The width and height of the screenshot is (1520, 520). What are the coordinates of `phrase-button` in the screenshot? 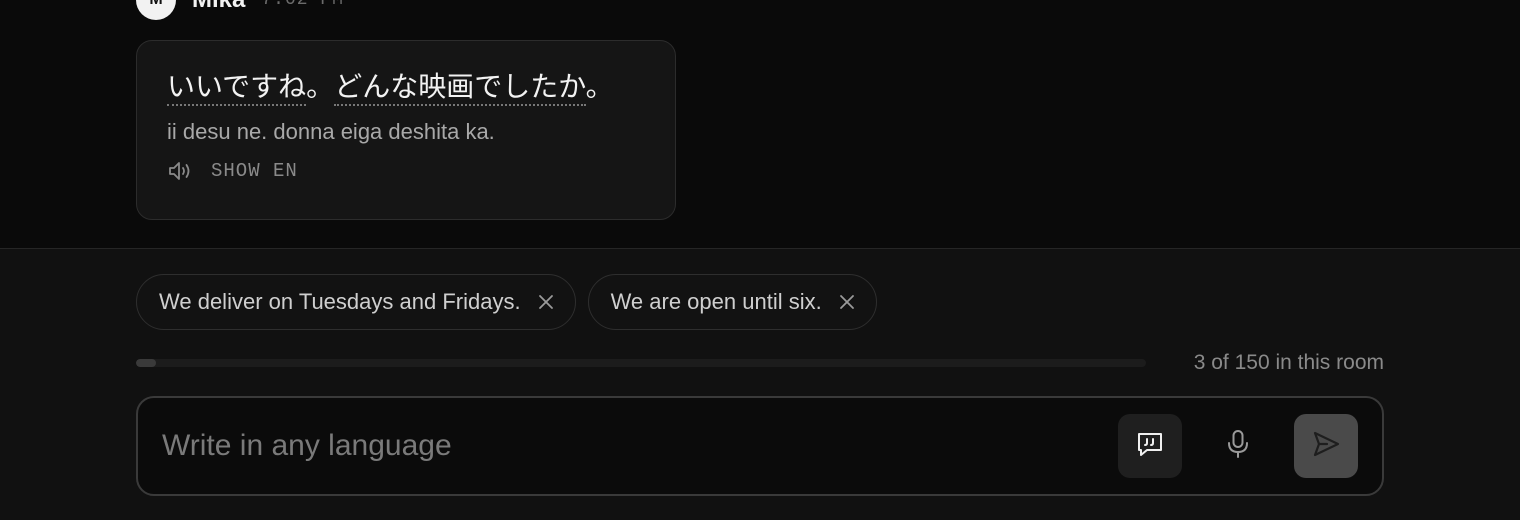 It's located at (1150, 446).